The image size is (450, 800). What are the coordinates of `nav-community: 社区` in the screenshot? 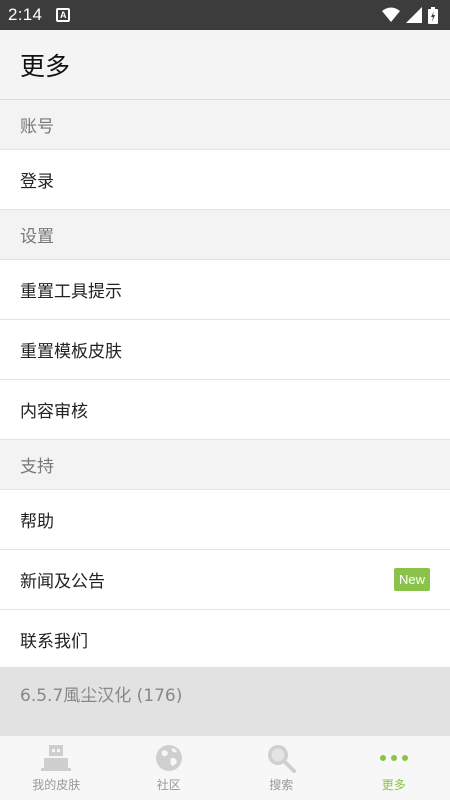 It's located at (169, 768).